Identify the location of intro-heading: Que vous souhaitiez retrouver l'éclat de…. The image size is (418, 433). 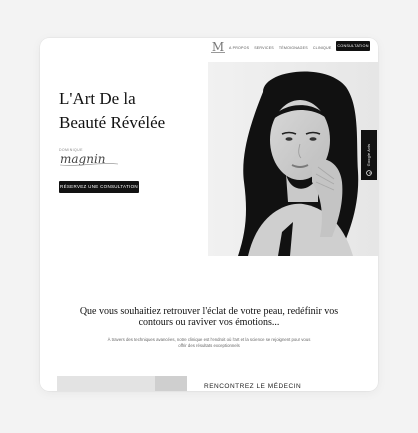
(209, 317).